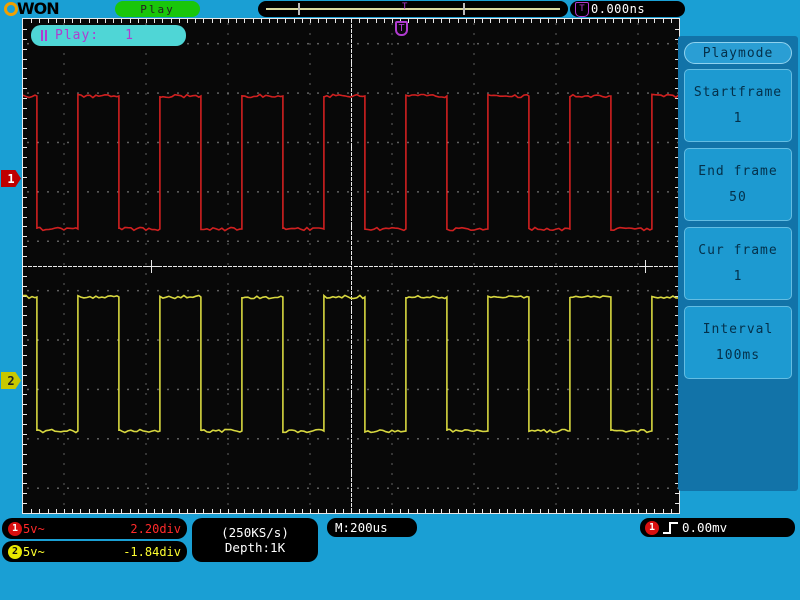 The width and height of the screenshot is (800, 600). I want to click on time-value: 0.000ns, so click(618, 9).